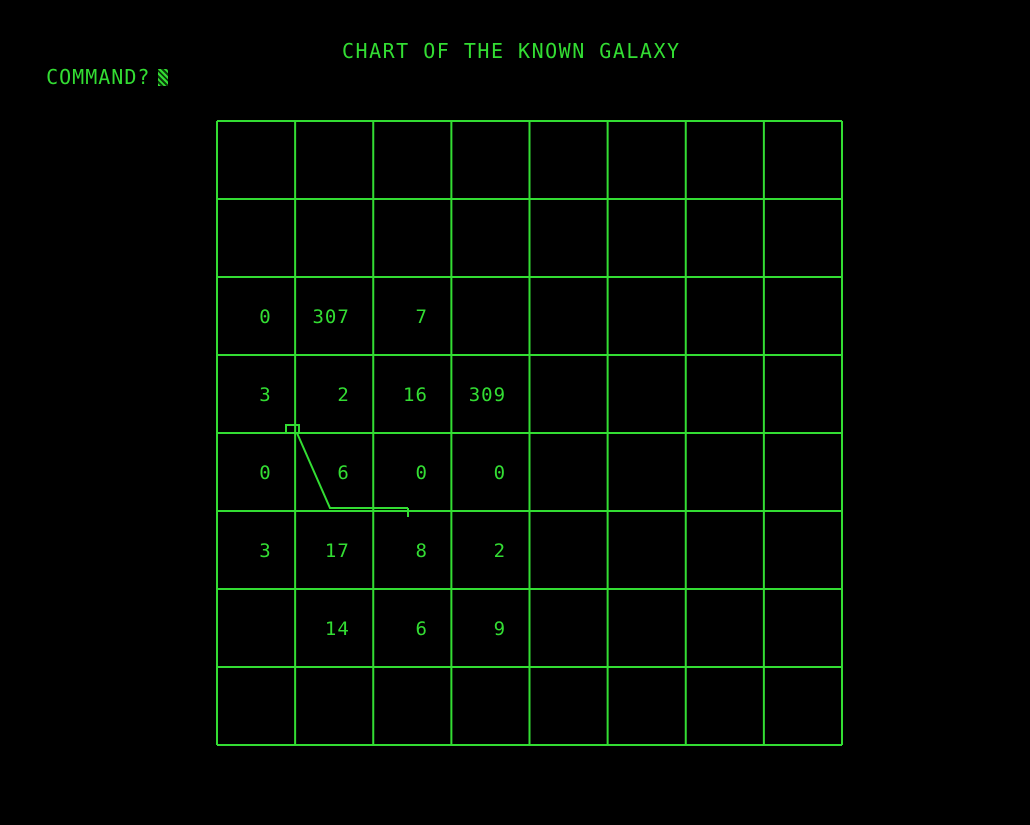 The height and width of the screenshot is (825, 1030). Describe the element at coordinates (337, 551) in the screenshot. I see `sector-value: 17` at that location.